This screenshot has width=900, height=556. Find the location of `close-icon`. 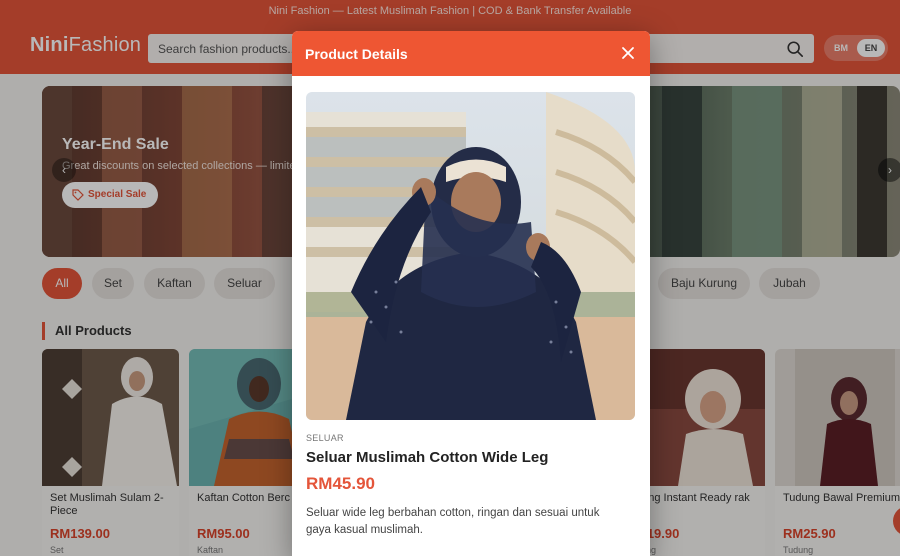

close-icon is located at coordinates (628, 53).